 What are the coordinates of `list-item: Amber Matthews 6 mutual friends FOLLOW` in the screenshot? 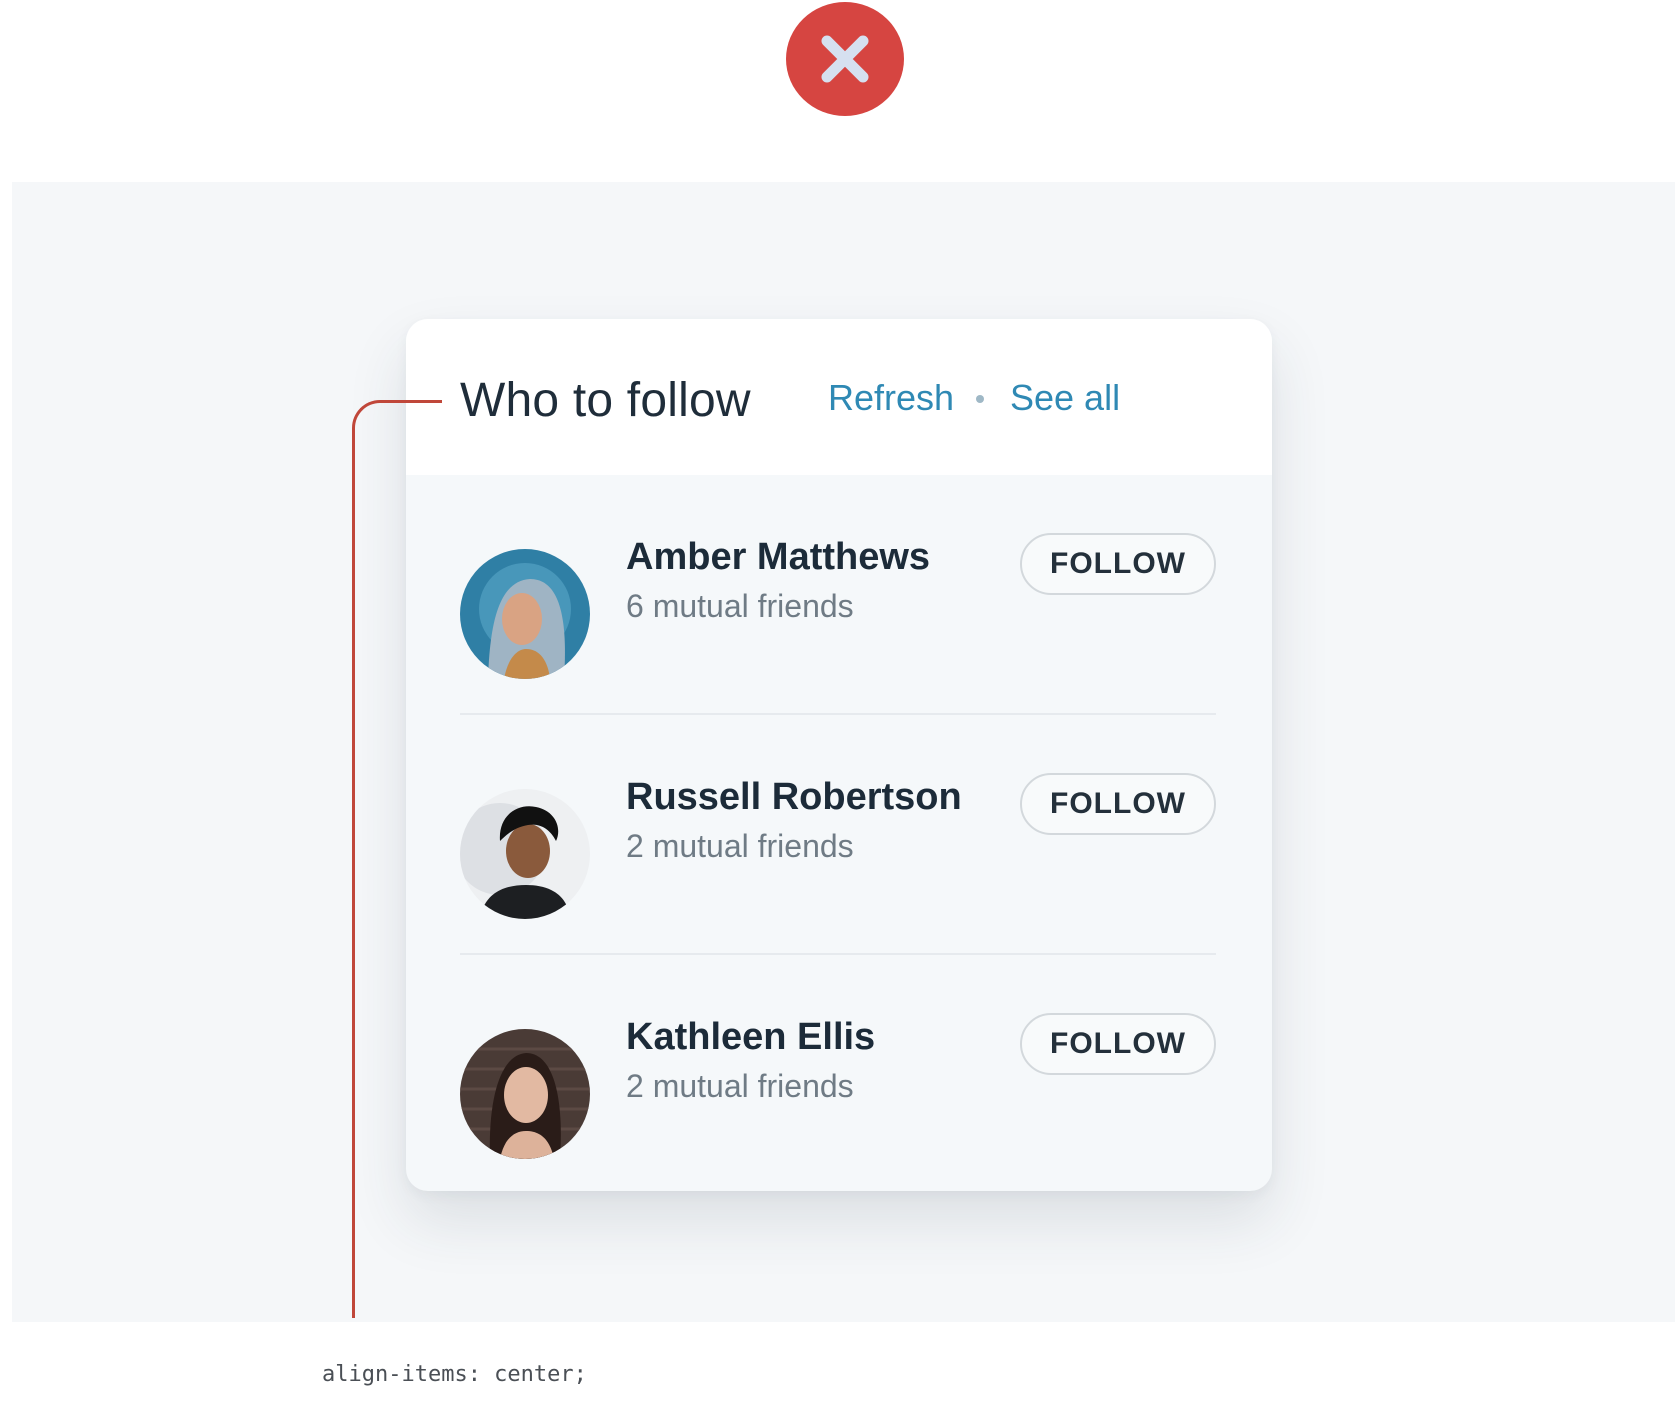 It's located at (839, 594).